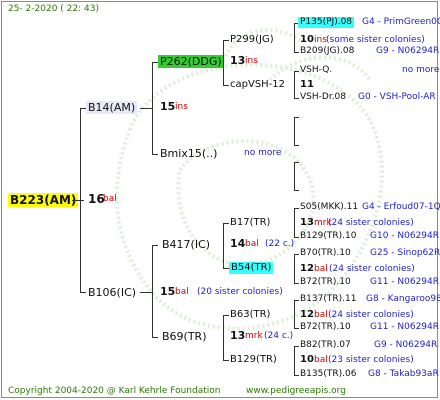  What do you see at coordinates (325, 327) in the screenshot?
I see `g4-queen-9: B72(TR).10` at bounding box center [325, 327].